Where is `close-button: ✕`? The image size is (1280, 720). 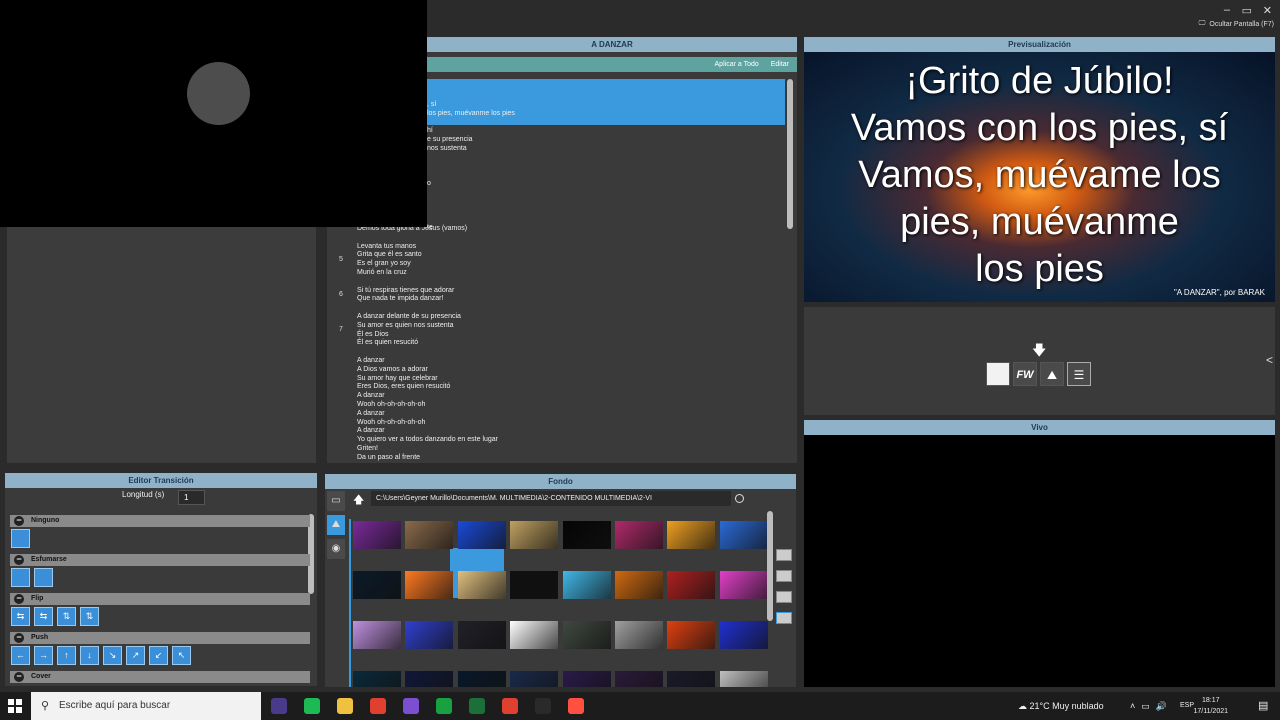 close-button: ✕ is located at coordinates (1267, 10).